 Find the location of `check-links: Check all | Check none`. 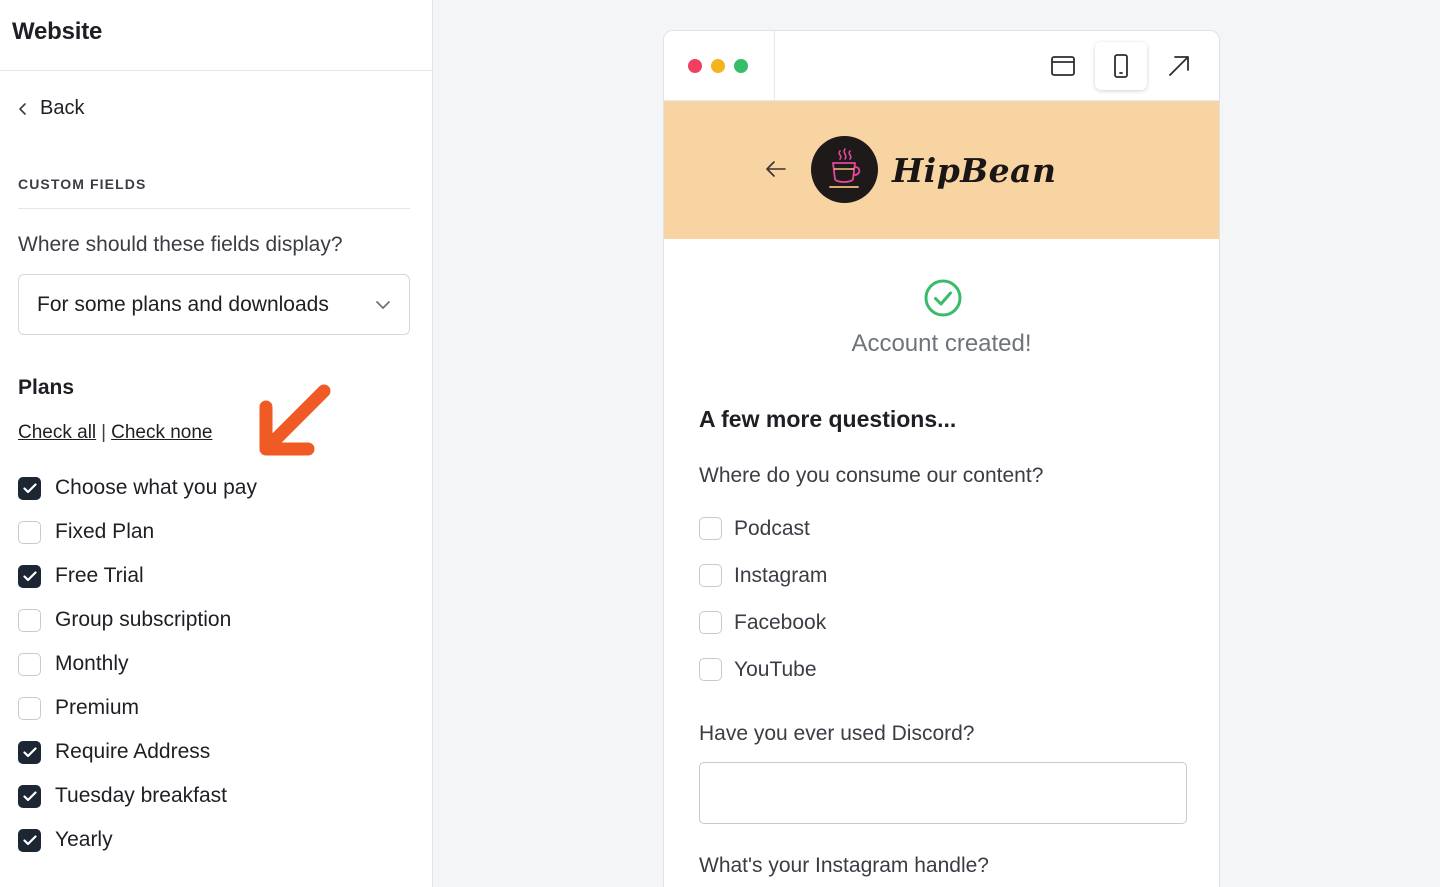

check-links: Check all | Check none is located at coordinates (115, 433).